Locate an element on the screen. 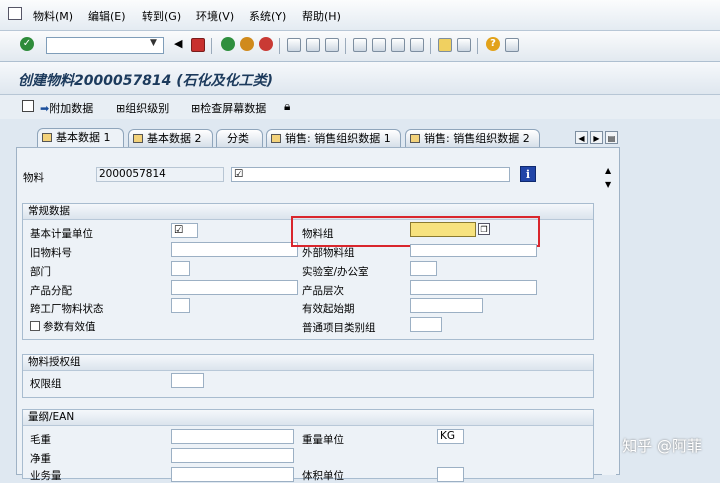 Image resolution: width=720 pixels, height=483 pixels. additional-data-button: ➡附加数据 is located at coordinates (66, 108).